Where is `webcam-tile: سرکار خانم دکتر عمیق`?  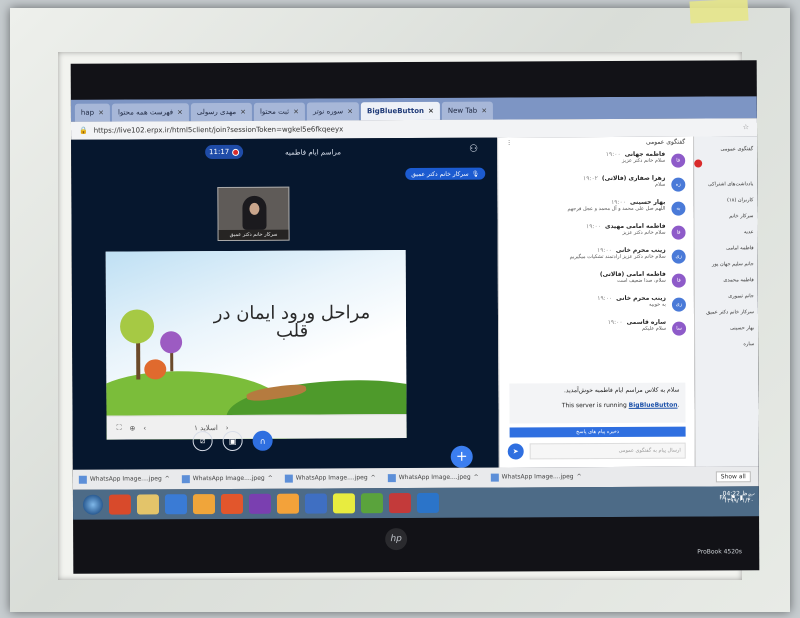 webcam-tile: سرکار خانم دکتر عمیق is located at coordinates (253, 214).